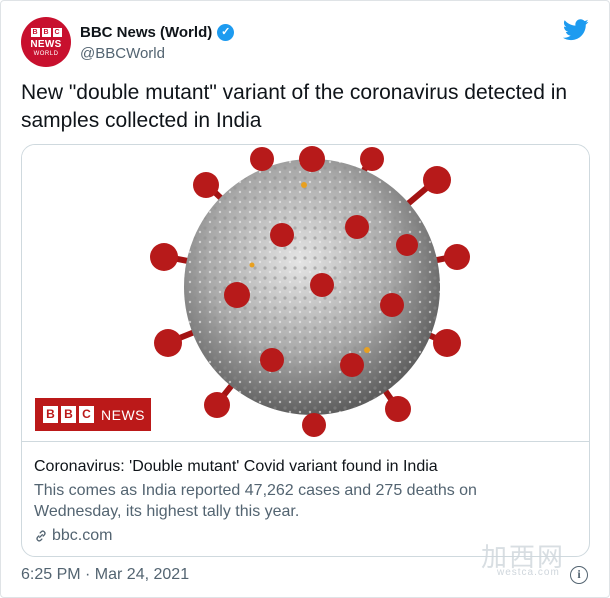 This screenshot has width=610, height=598. I want to click on avatar-block: C, so click(57, 32).